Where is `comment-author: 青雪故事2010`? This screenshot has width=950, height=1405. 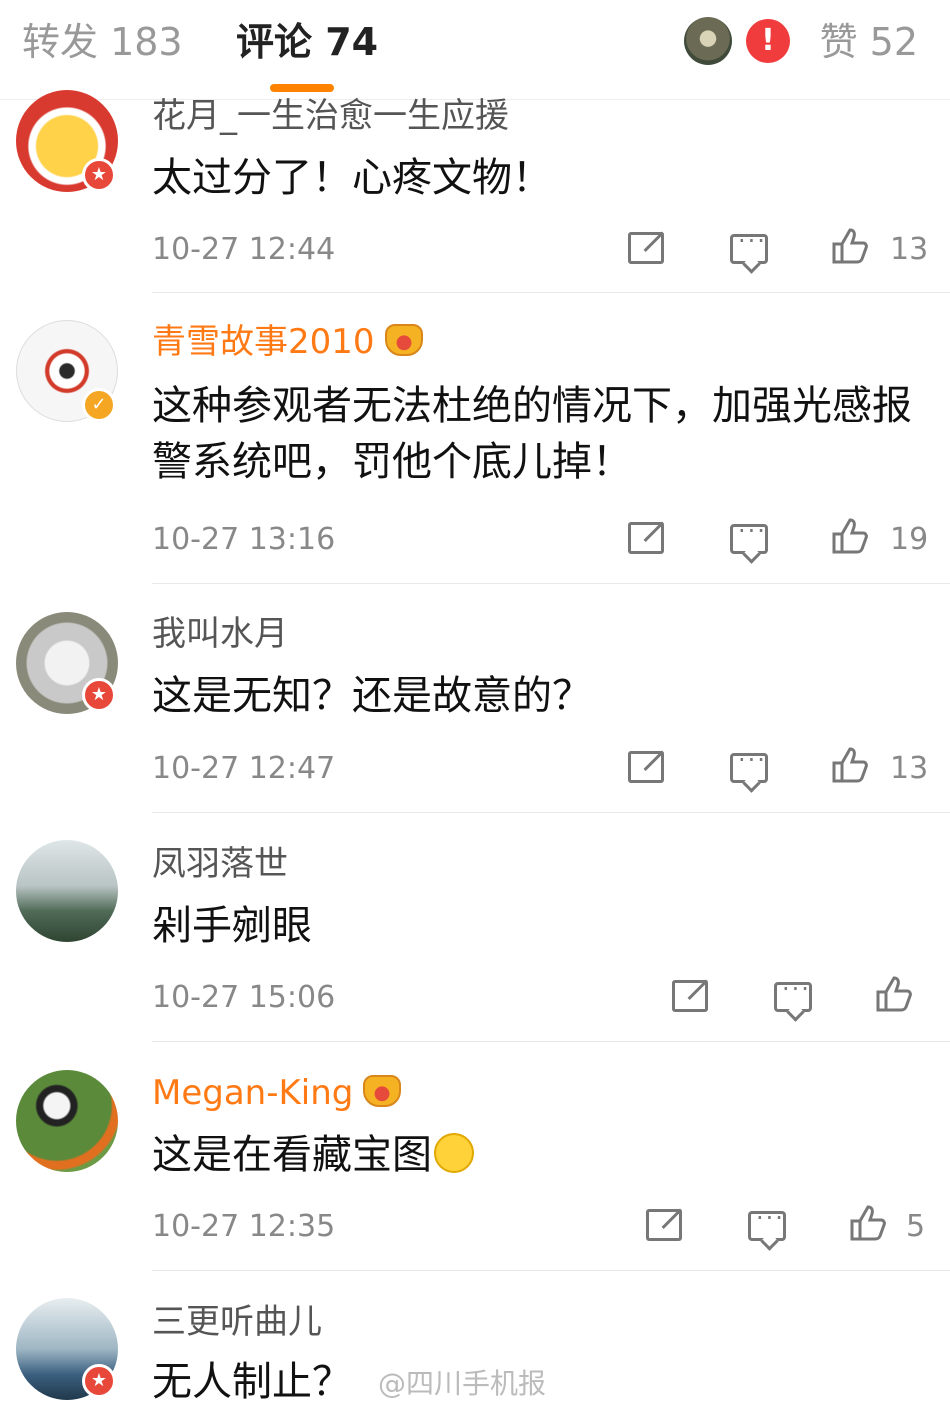 comment-author: 青雪故事2010 is located at coordinates (287, 342).